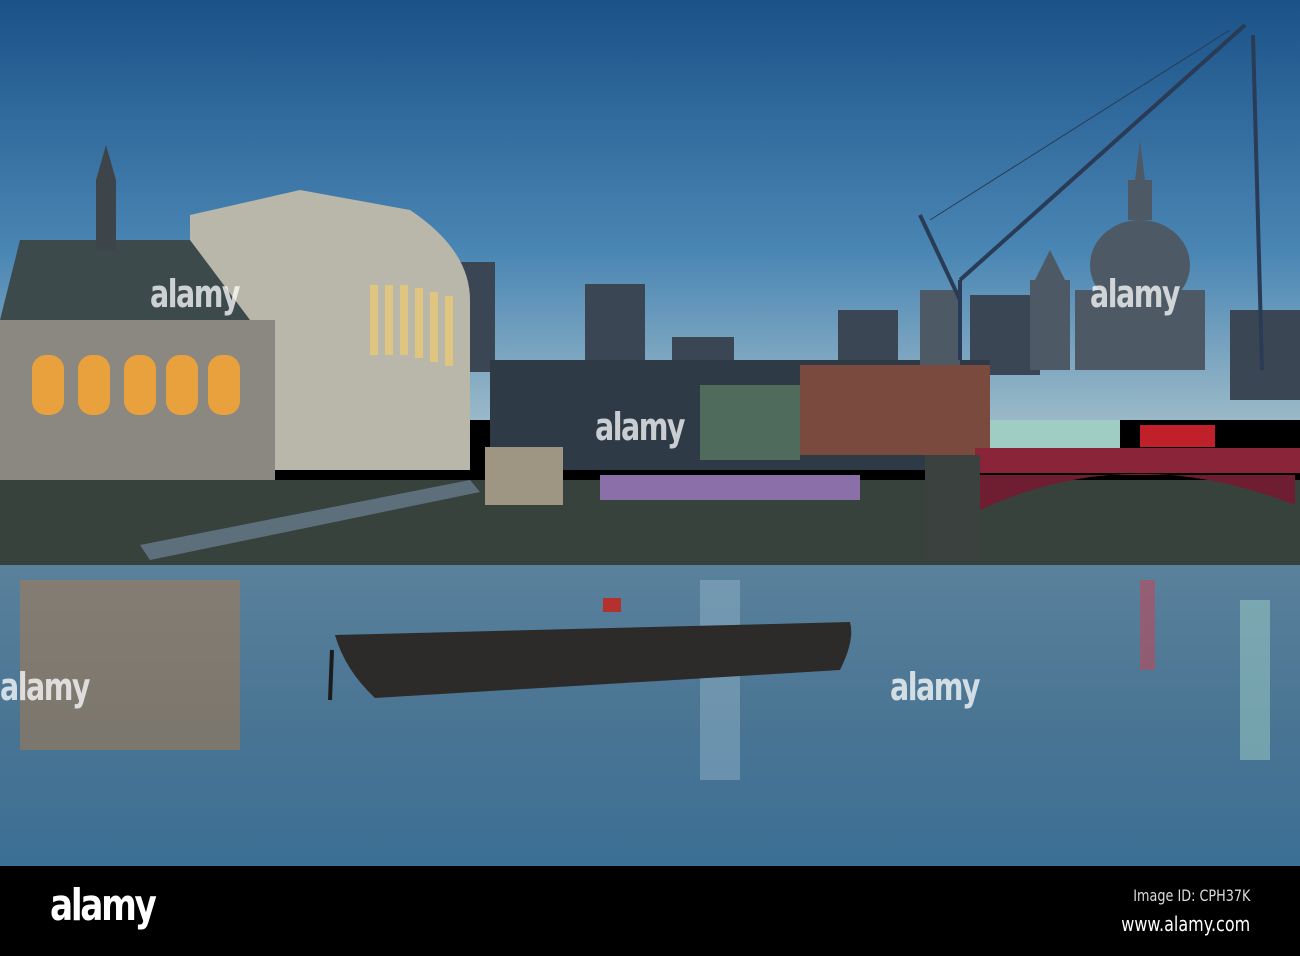  What do you see at coordinates (650, 911) in the screenshot?
I see `footer-bar: alamy Image ID: CPH37K www.alamy.com` at bounding box center [650, 911].